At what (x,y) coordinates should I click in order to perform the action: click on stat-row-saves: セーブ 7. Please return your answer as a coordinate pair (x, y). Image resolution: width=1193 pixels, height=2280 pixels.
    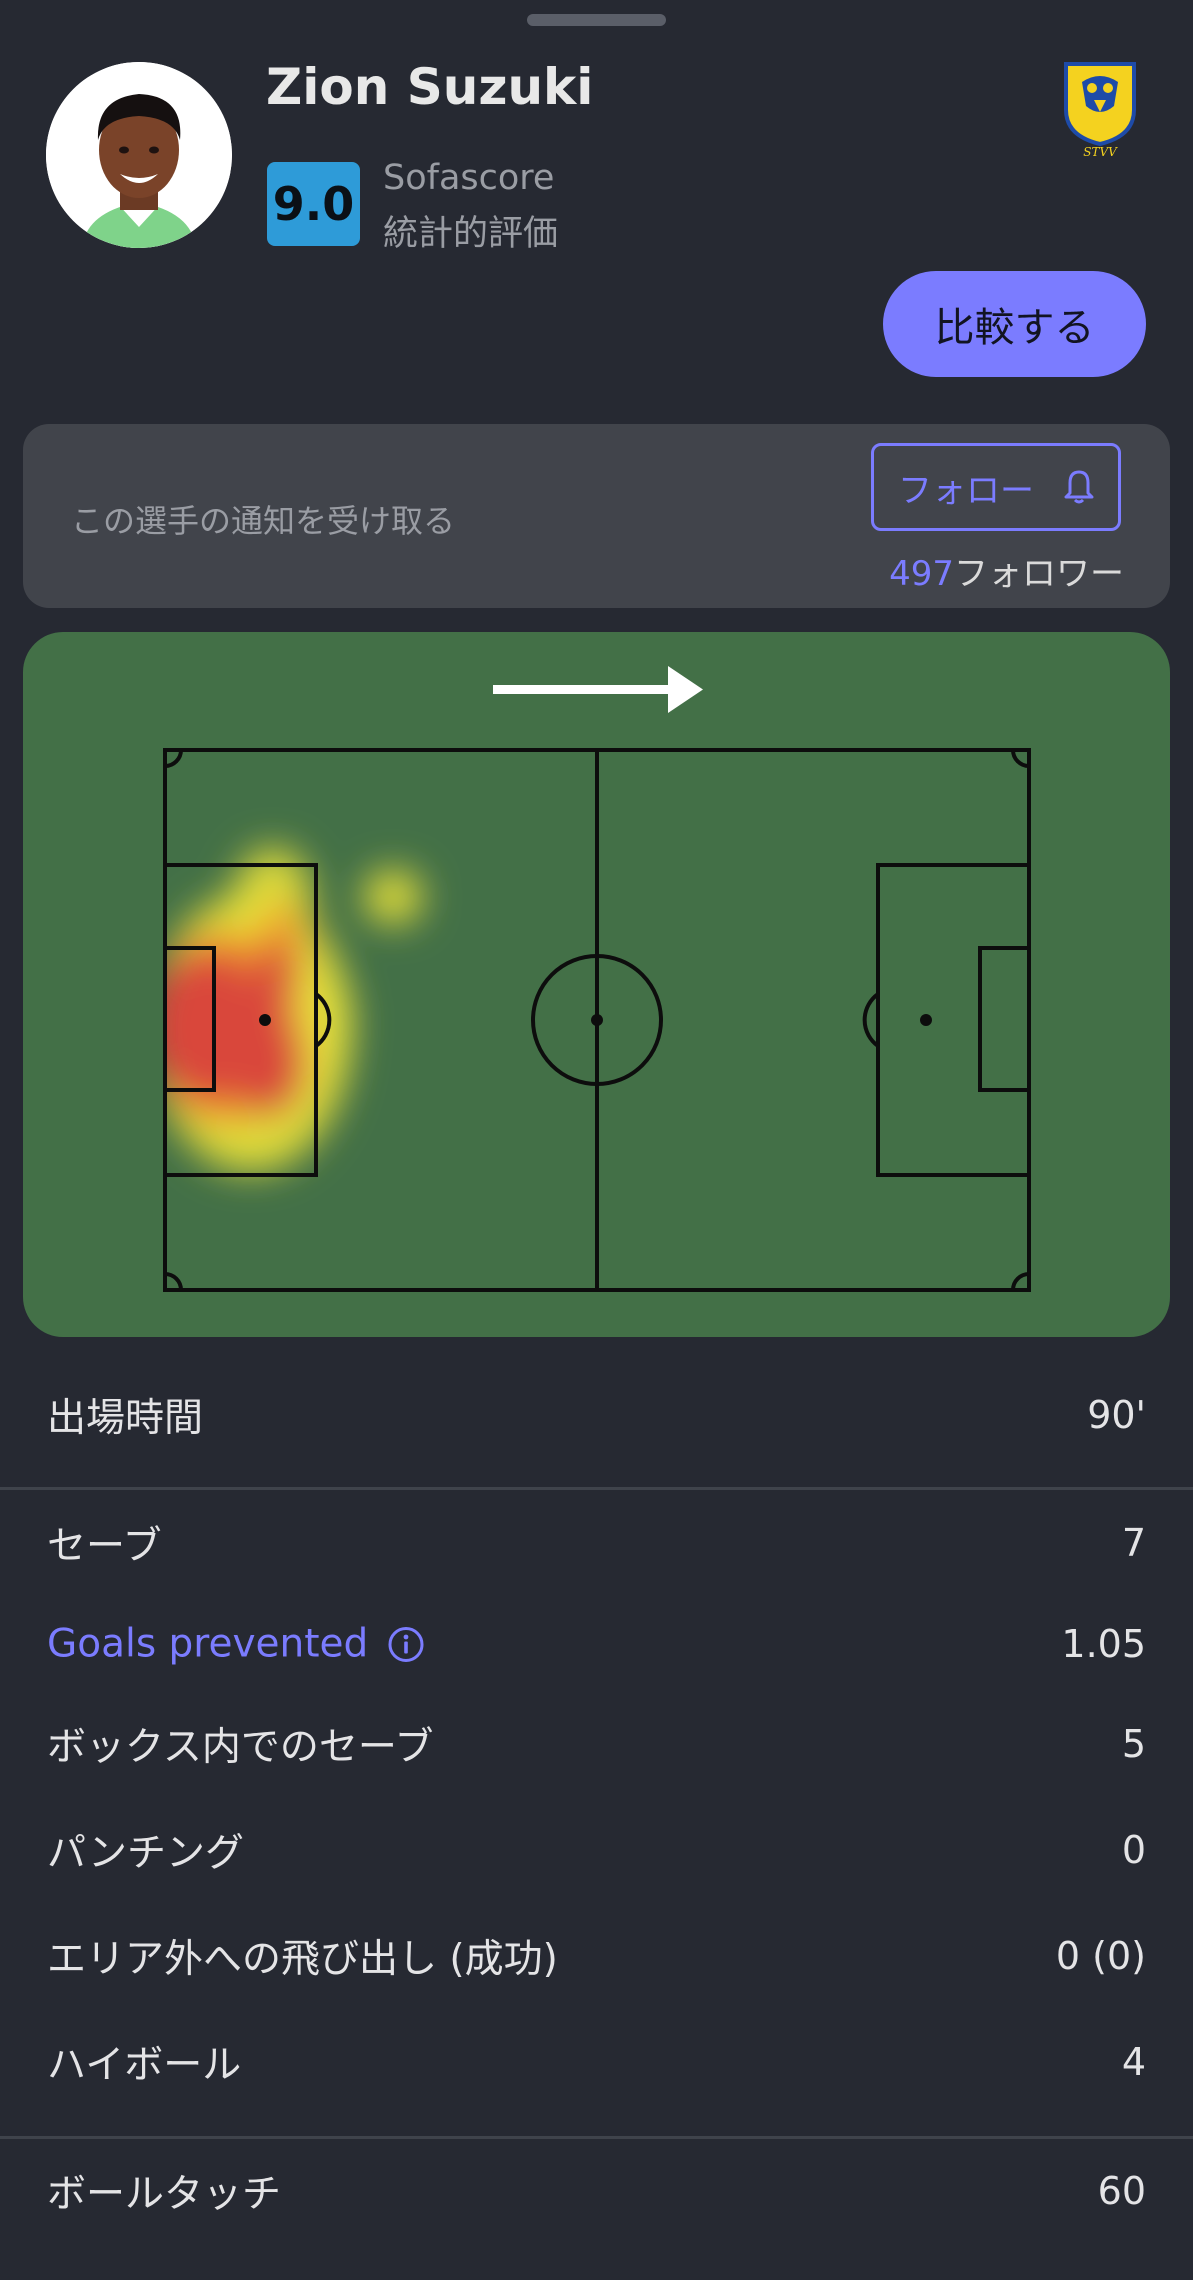
    Looking at the image, I should click on (596, 1543).